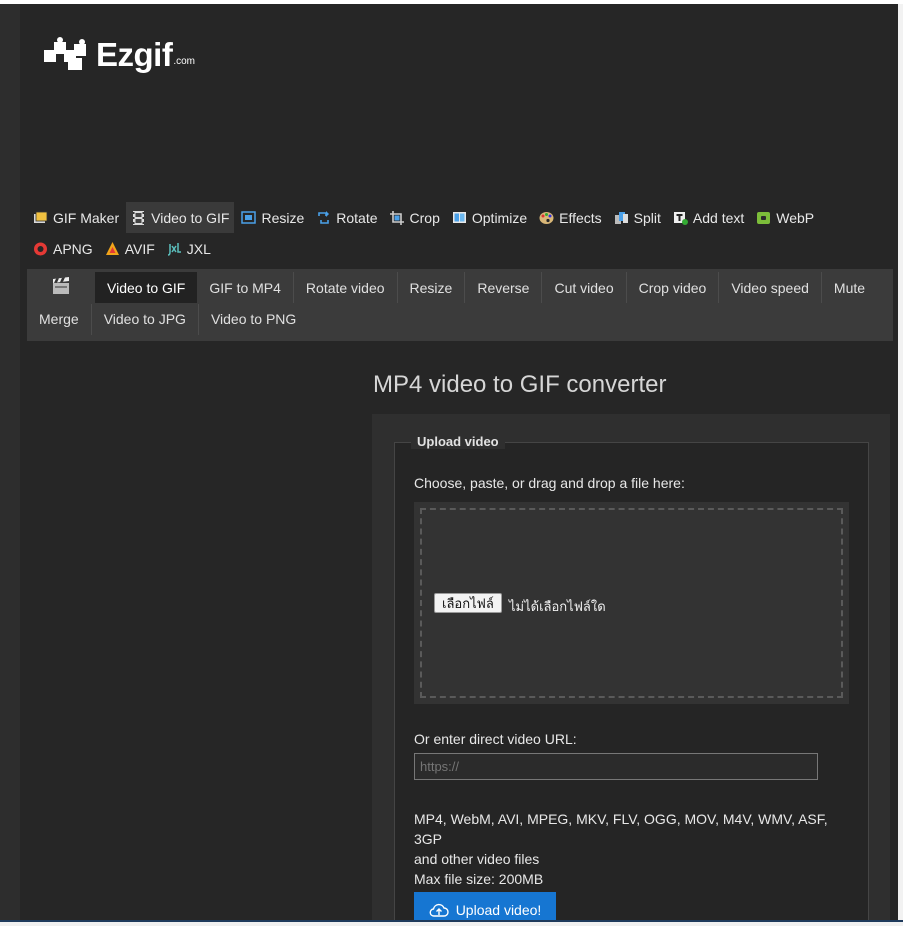 The width and height of the screenshot is (903, 926). Describe the element at coordinates (346, 287) in the screenshot. I see `subnav-rotate-video: Rotate video` at that location.